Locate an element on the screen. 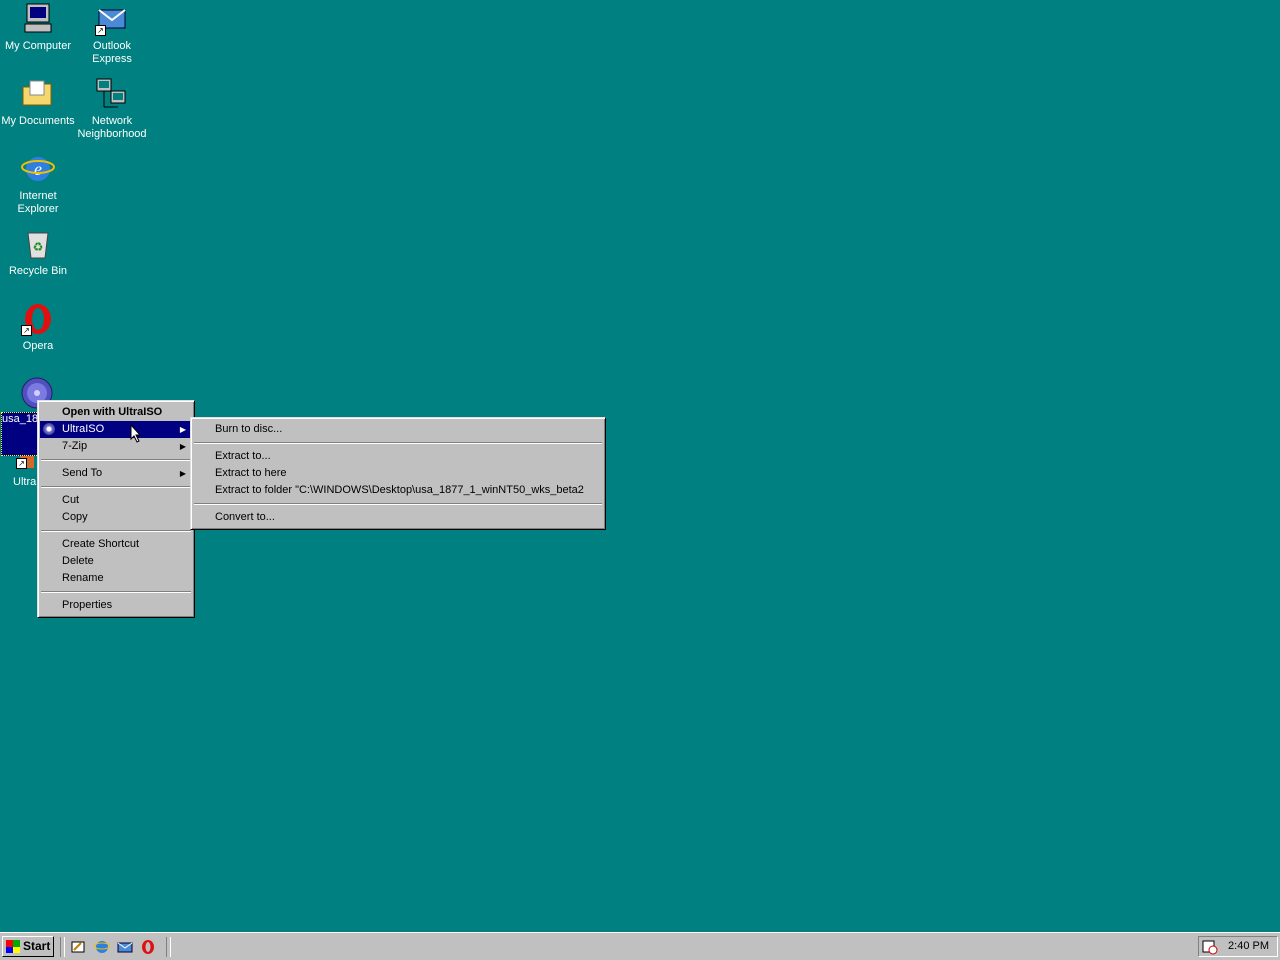 Image resolution: width=1280 pixels, height=960 pixels. taskbar: Start 2:40 PM is located at coordinates (640, 946).